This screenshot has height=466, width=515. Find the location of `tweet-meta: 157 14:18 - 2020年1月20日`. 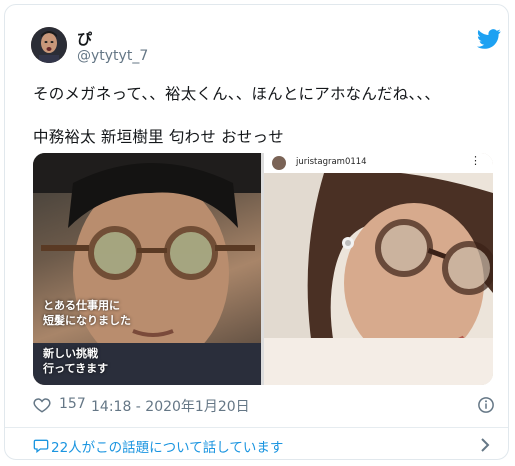

tweet-meta: 157 14:18 - 2020年1月20日 is located at coordinates (264, 405).